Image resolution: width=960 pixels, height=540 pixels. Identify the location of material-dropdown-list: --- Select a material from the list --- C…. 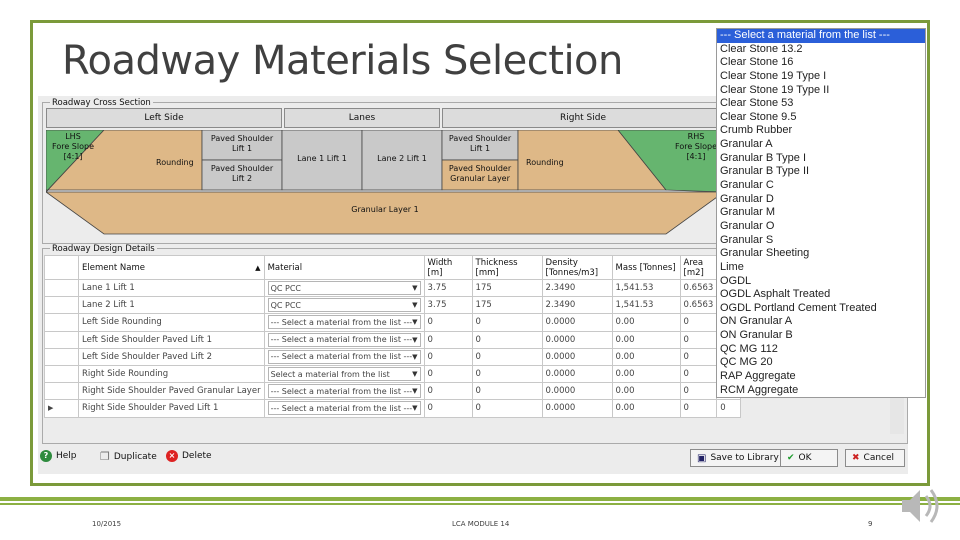
(821, 213).